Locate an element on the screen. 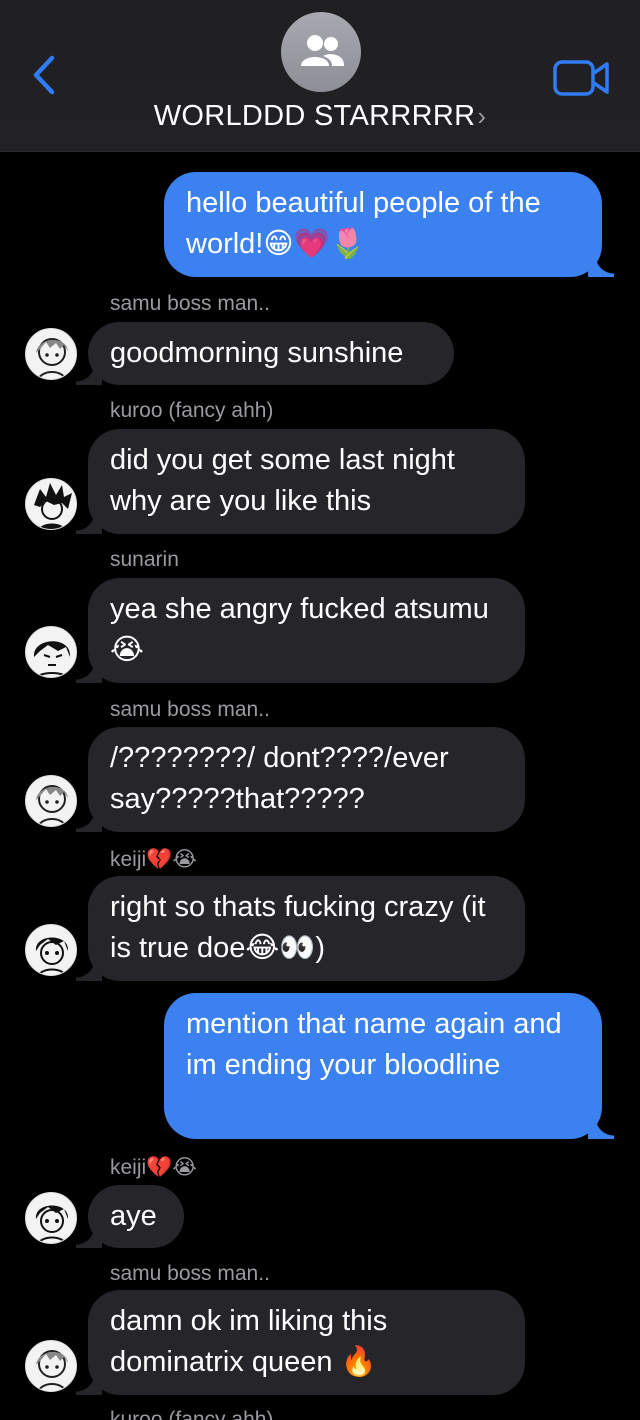  incoming-message-bubble: aye is located at coordinates (130, 1216).